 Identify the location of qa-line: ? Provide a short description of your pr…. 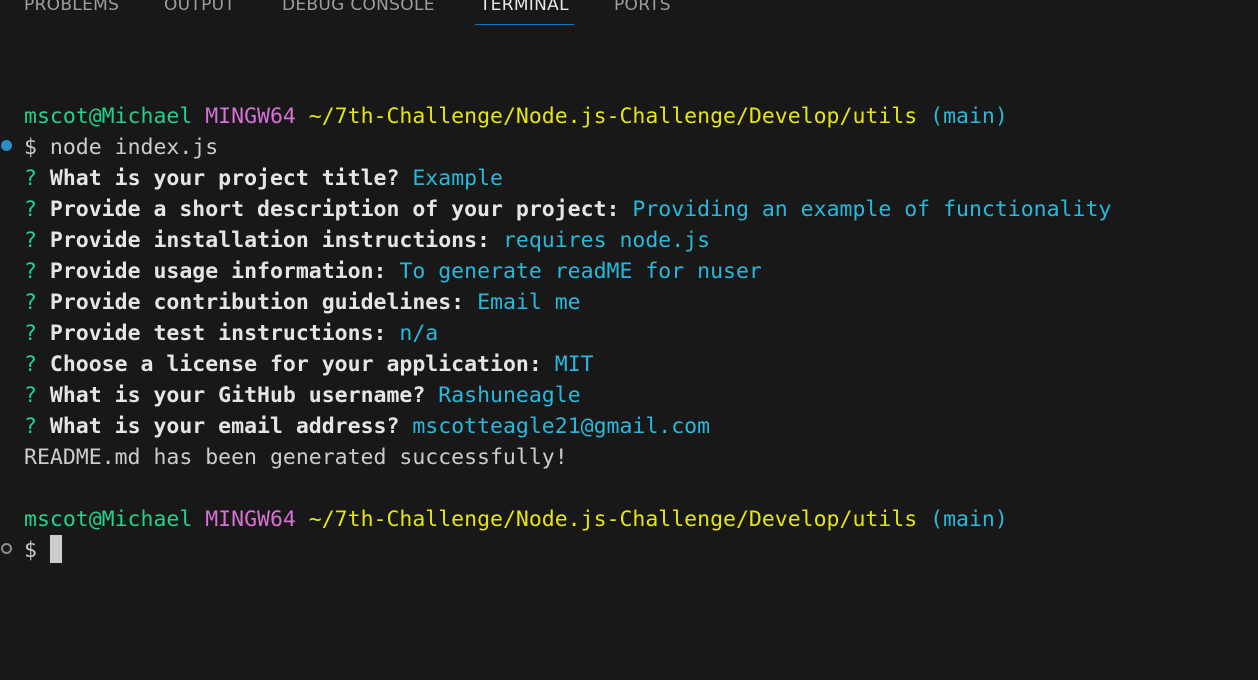
(567, 209).